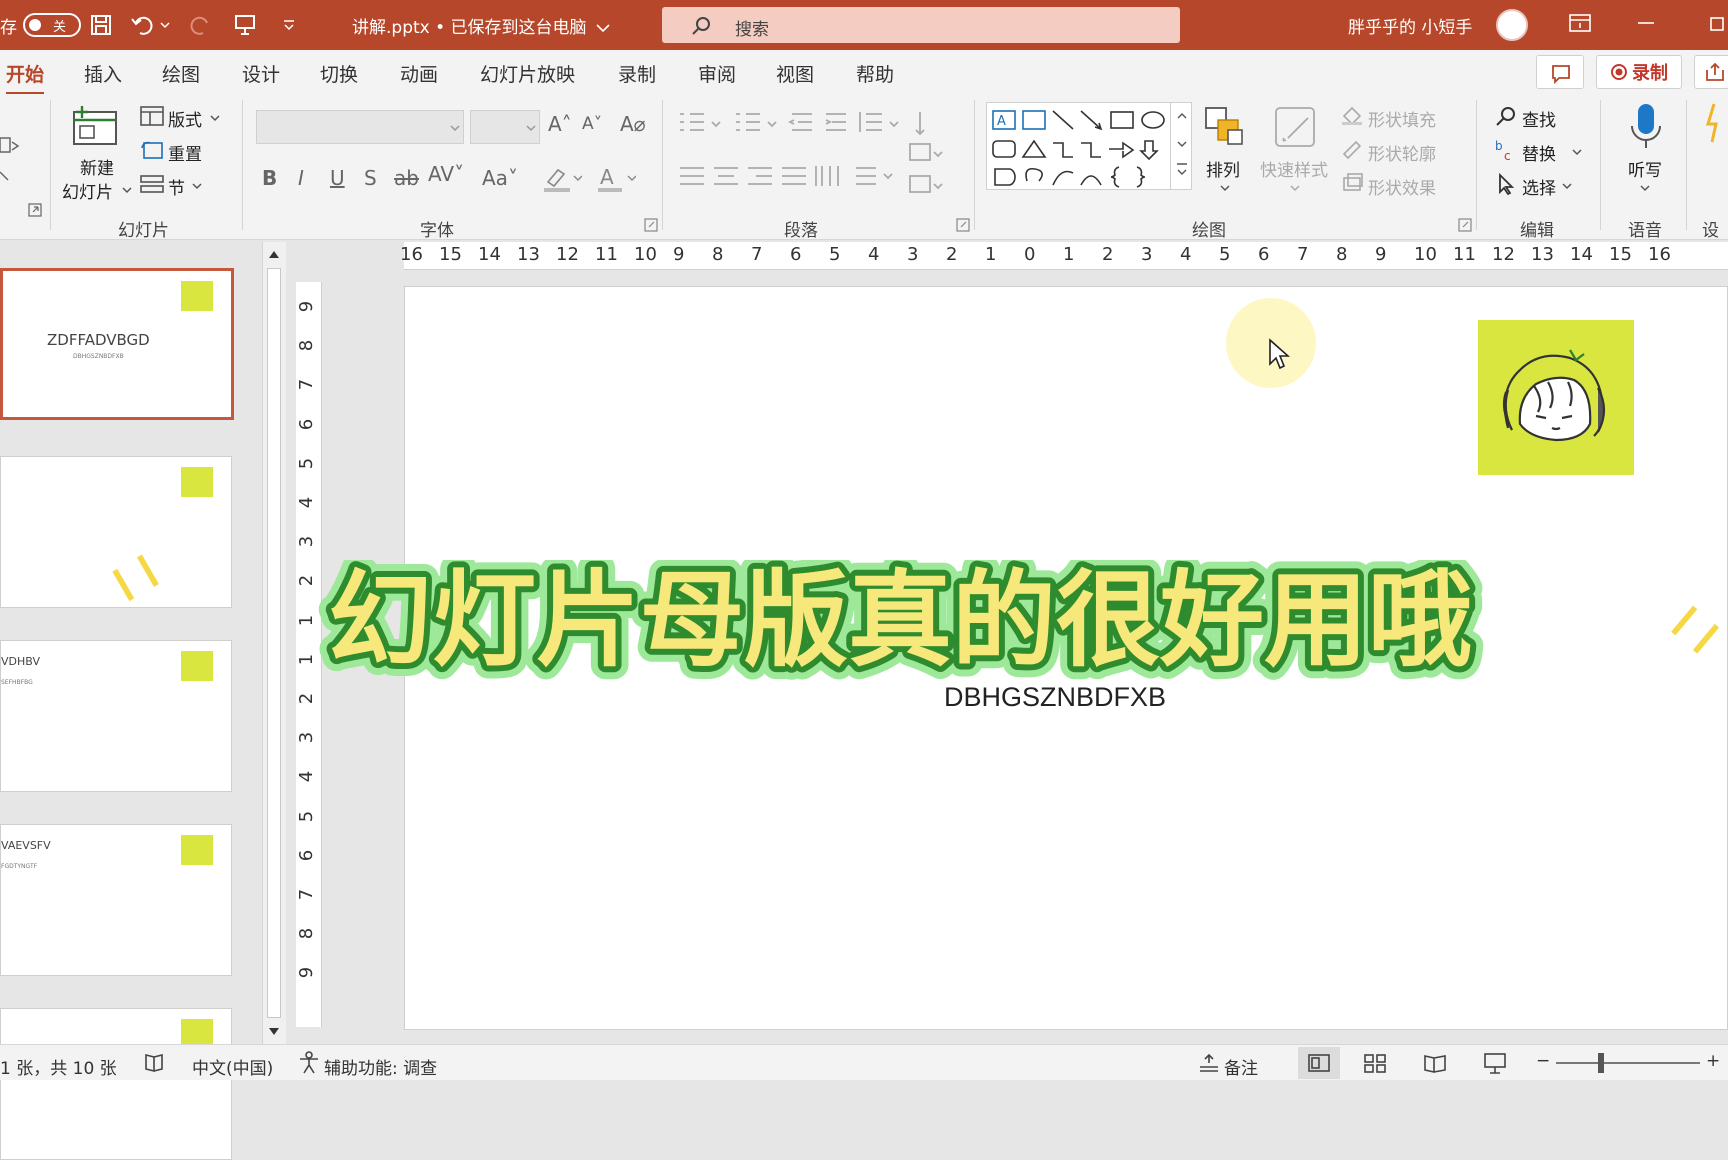  Describe the element at coordinates (307, 698) in the screenshot. I see `vruler-label: 2` at that location.